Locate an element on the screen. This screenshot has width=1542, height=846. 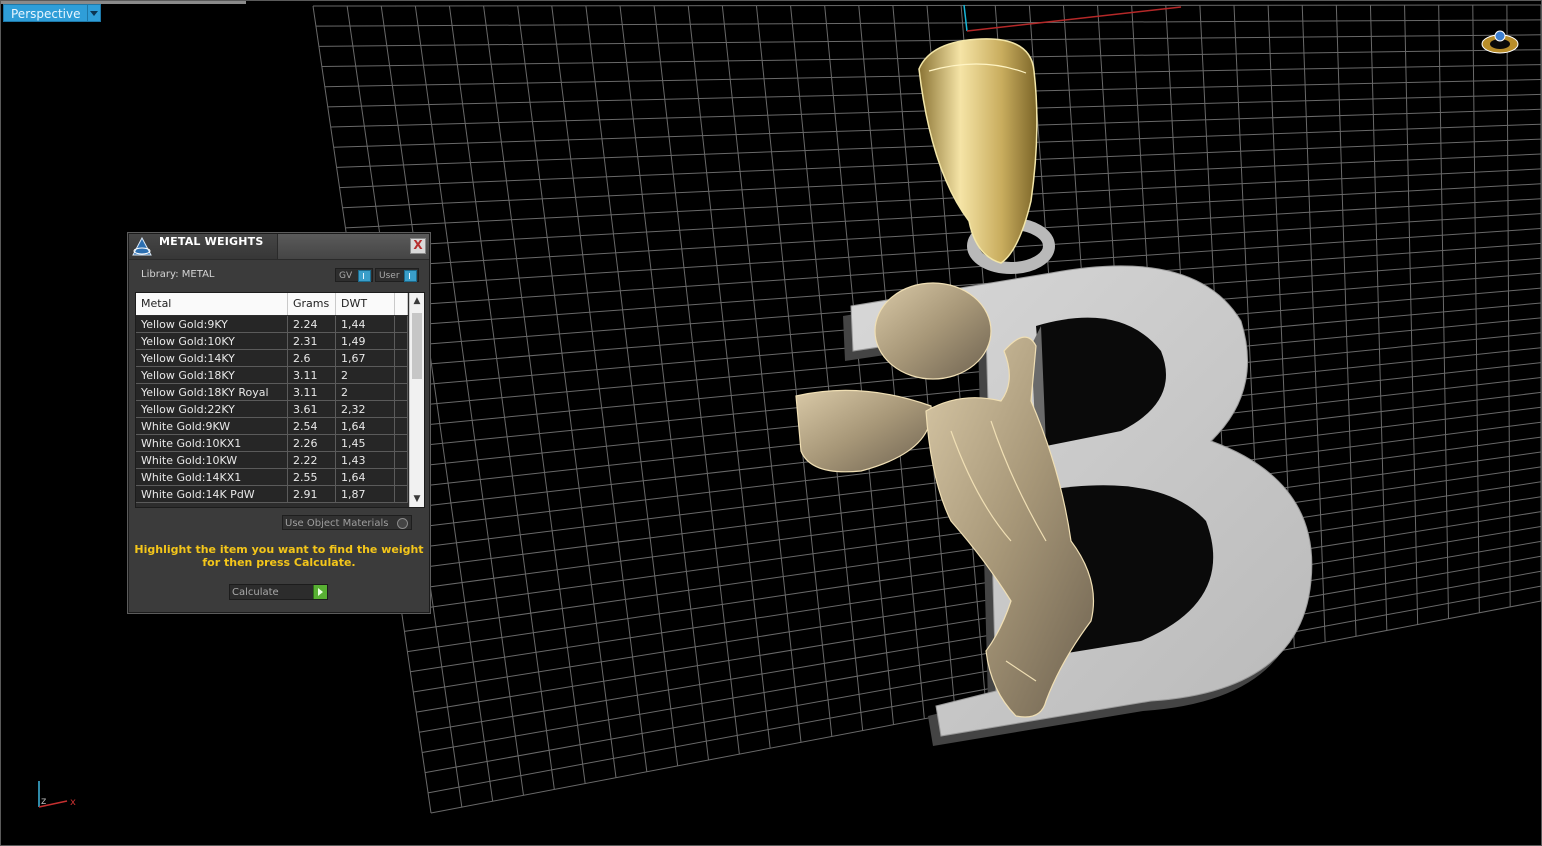
grams-cell: 2.26 is located at coordinates (312, 443).